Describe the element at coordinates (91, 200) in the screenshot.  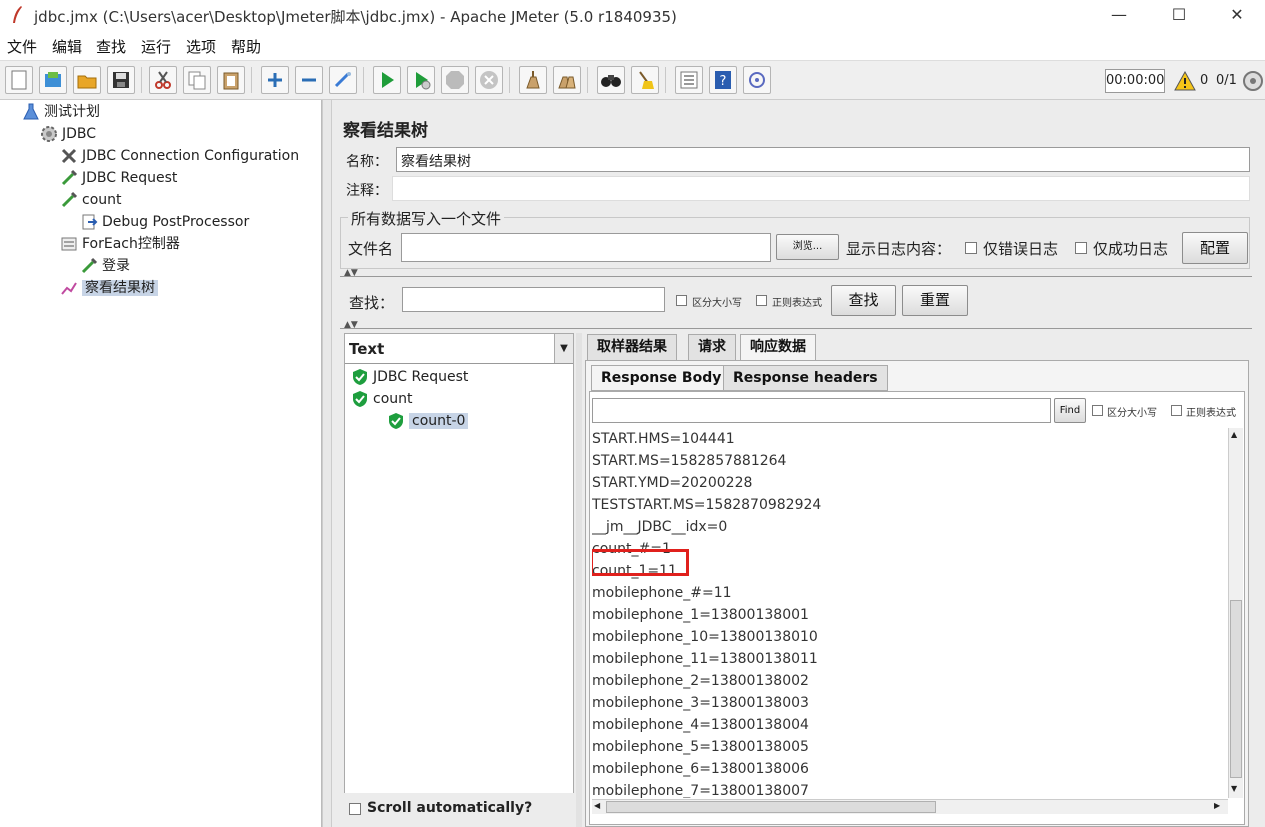
I see `tree-node-count: count` at that location.